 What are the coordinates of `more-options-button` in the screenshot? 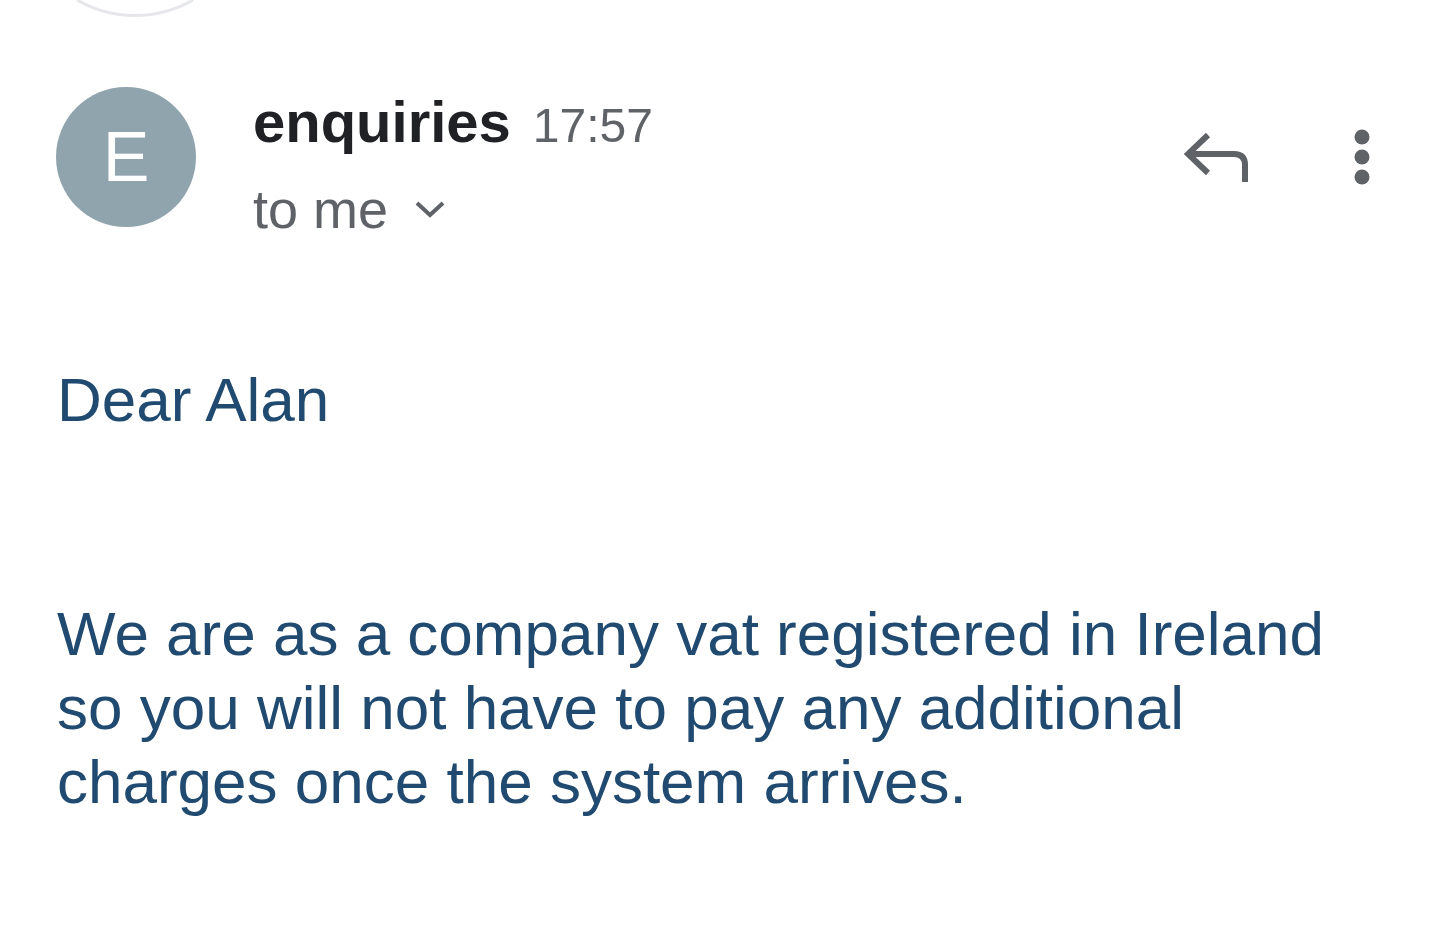 It's located at (1362, 157).